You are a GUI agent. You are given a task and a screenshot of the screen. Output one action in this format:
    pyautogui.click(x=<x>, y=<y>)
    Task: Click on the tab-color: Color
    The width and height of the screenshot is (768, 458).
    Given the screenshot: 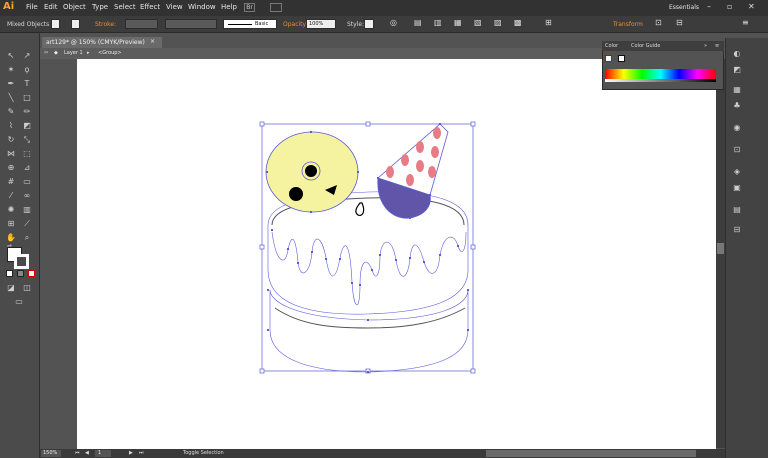 What is the action you would take?
    pyautogui.click(x=611, y=46)
    